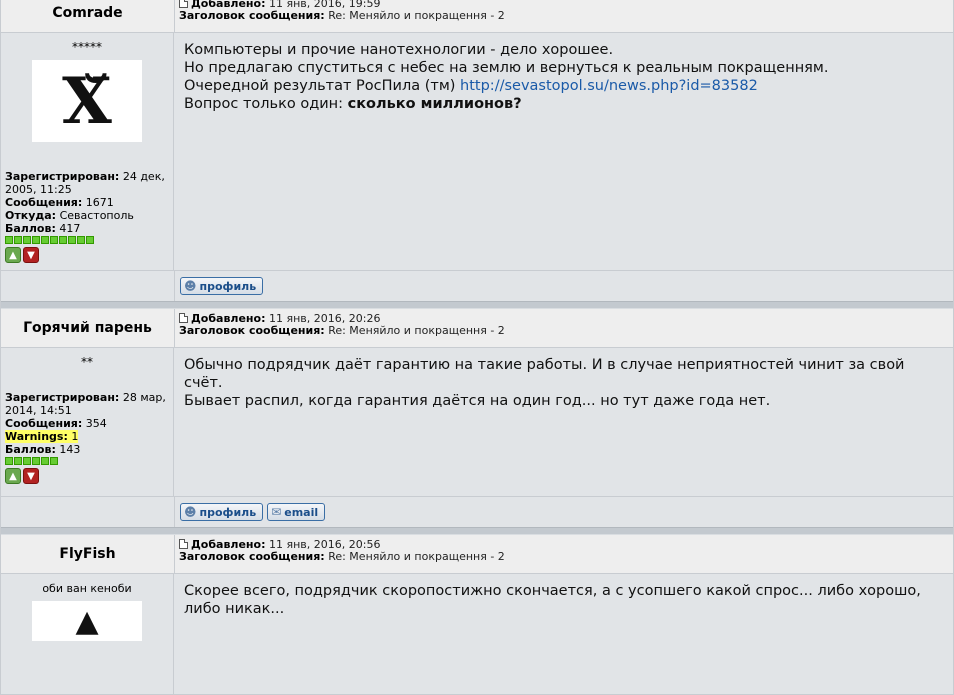  Describe the element at coordinates (477, 512) in the screenshot. I see `post-footer: ☻ профиль ✉ email` at that location.